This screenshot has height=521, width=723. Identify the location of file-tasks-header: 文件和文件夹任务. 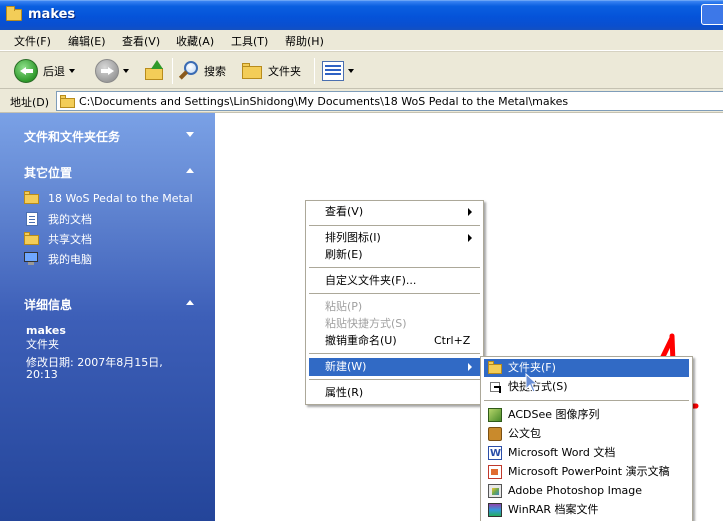
(109, 135).